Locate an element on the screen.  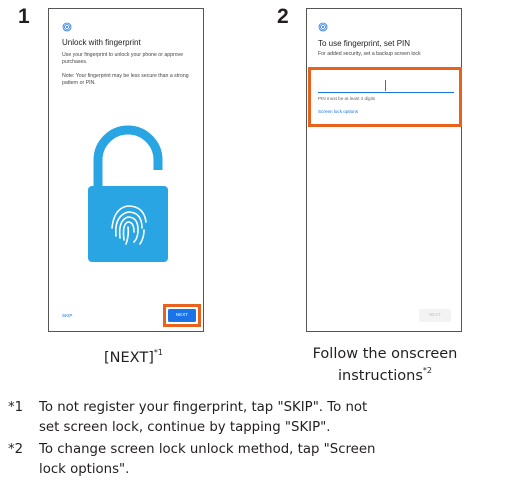
screen-title: Unlock with fingerprint is located at coordinates (101, 42).